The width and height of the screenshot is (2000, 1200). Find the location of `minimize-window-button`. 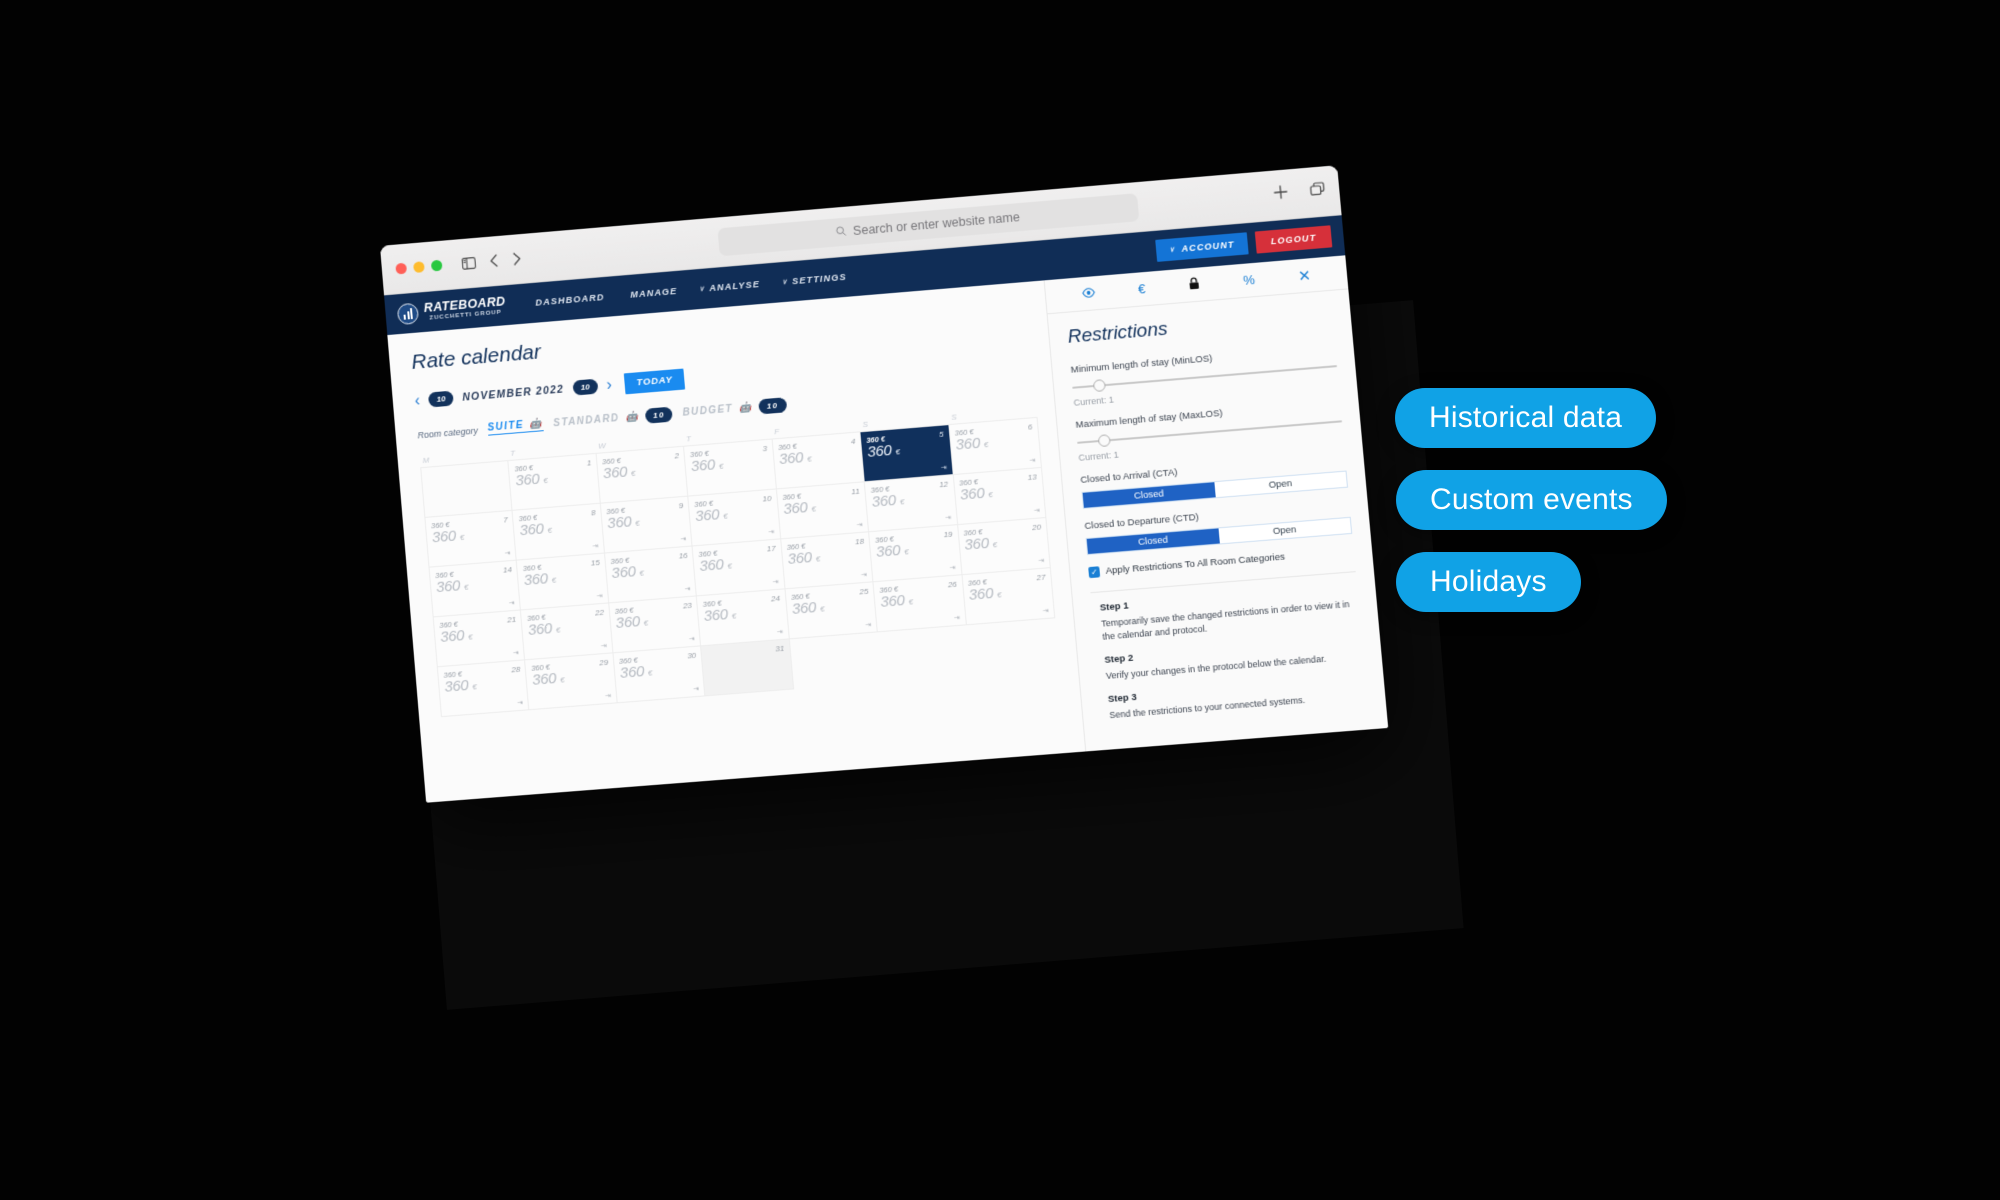

minimize-window-button is located at coordinates (419, 267).